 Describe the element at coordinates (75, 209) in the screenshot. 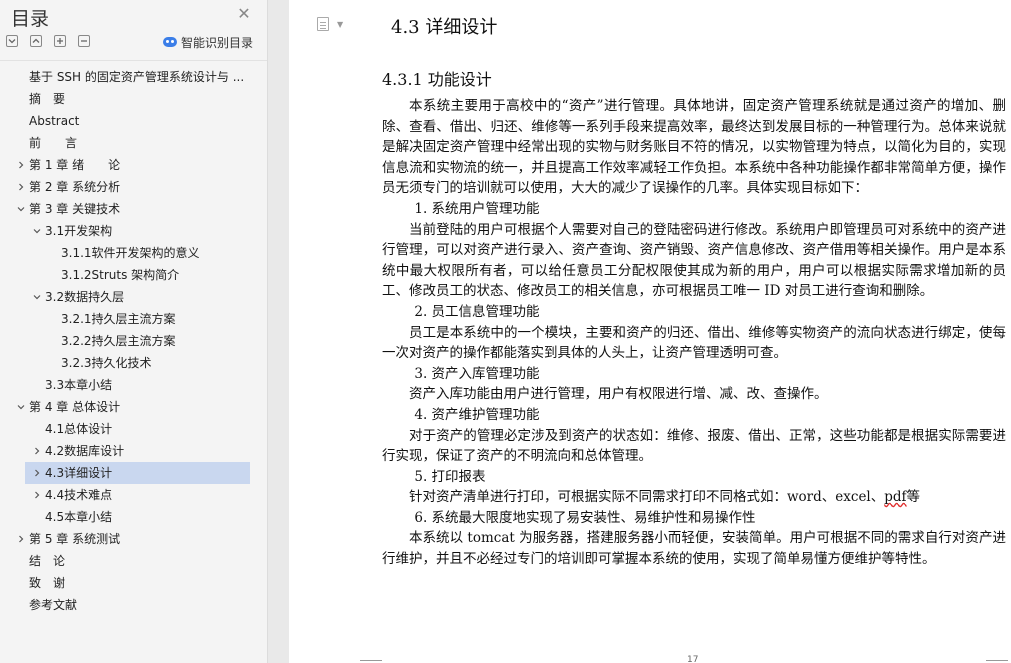

I see `toc-item-label: 第 3 章 关键技术` at that location.